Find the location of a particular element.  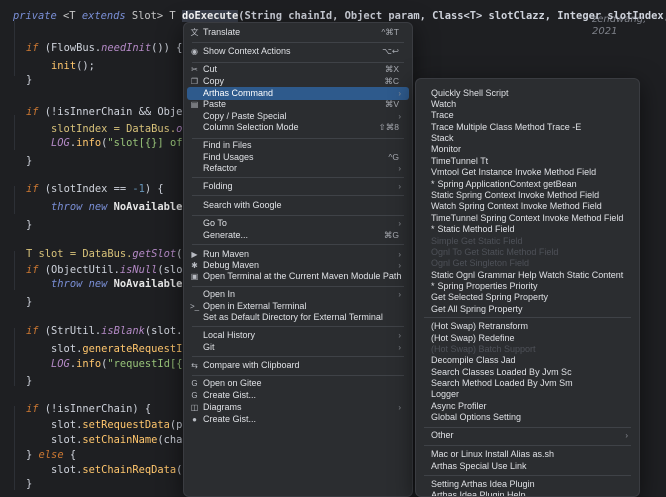

menu-item-label: Find in Files is located at coordinates (227, 145).